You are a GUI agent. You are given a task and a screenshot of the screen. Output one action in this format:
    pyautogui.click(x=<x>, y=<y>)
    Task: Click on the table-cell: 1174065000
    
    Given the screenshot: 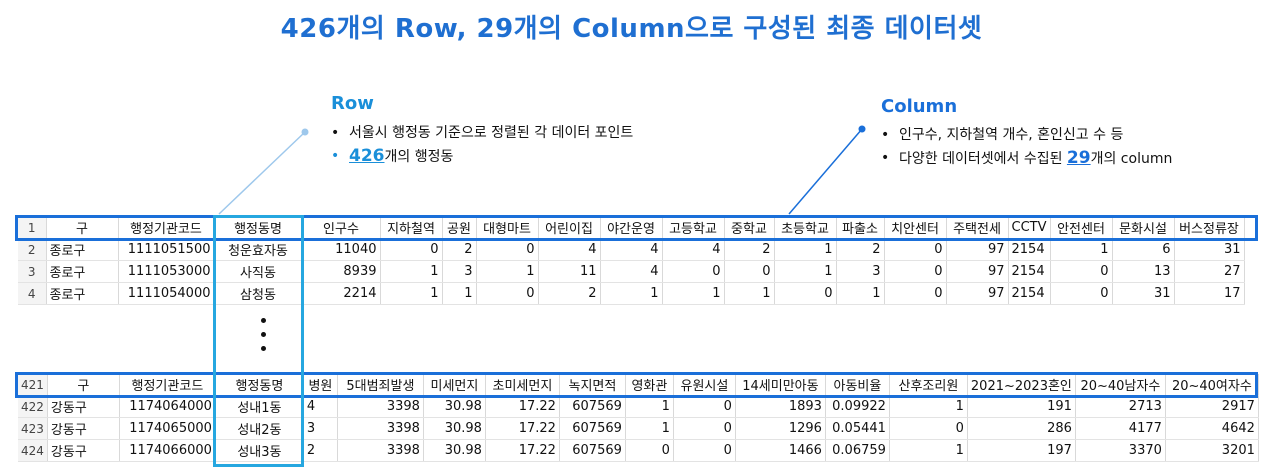 What is the action you would take?
    pyautogui.click(x=167, y=428)
    